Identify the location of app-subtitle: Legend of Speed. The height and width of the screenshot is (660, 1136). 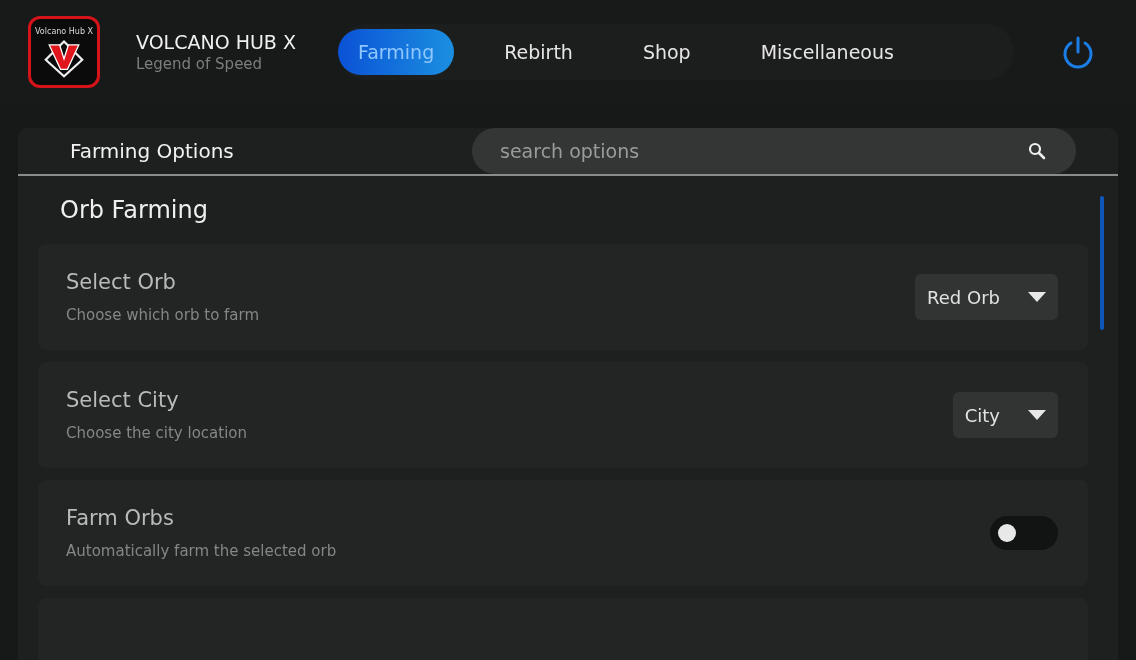
(200, 64).